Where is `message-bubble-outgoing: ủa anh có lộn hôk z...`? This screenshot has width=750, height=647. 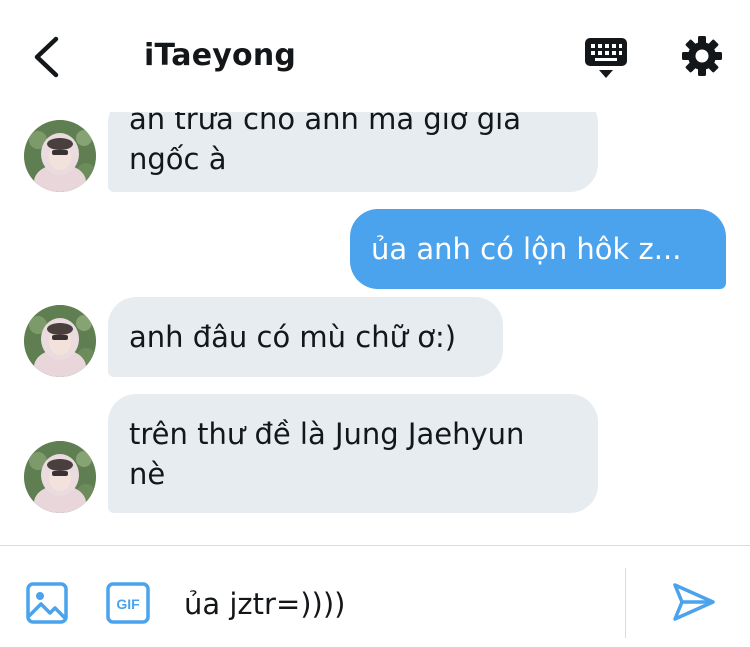
message-bubble-outgoing: ủa anh có lộn hôk z... is located at coordinates (538, 249).